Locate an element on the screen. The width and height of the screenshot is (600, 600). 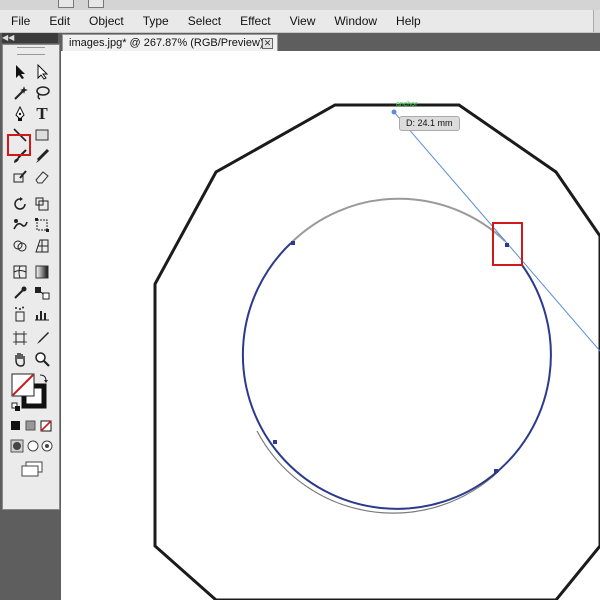
rectangle-icon is located at coordinates (42, 135).